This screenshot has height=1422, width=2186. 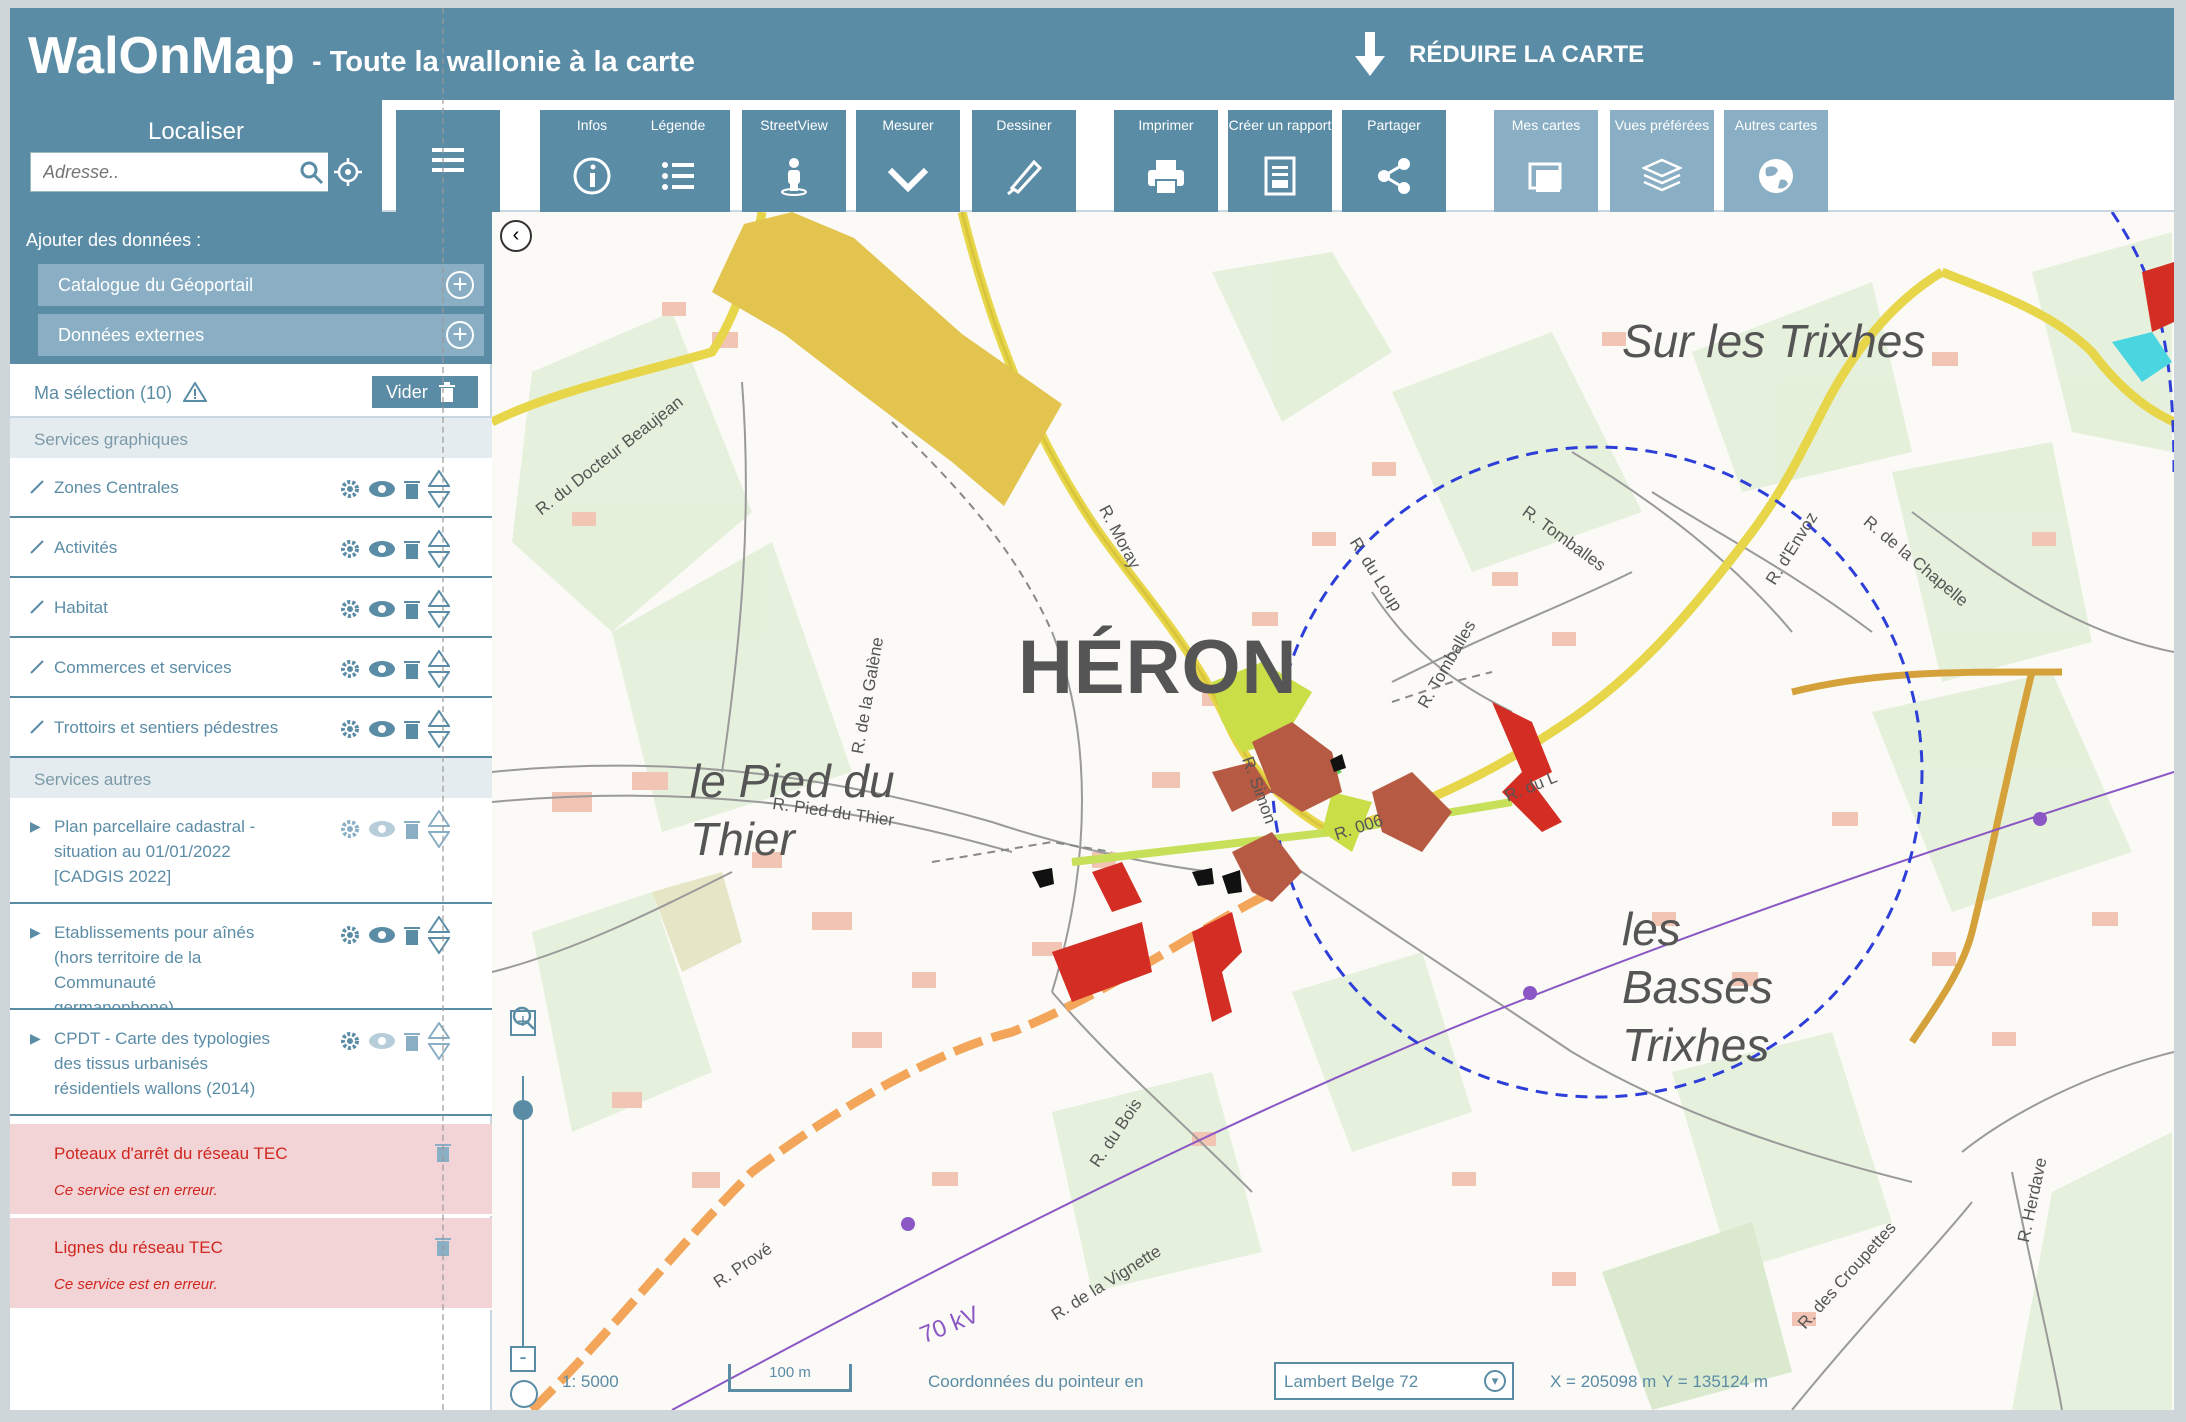 I want to click on streetview-button: StreetView, so click(x=794, y=161).